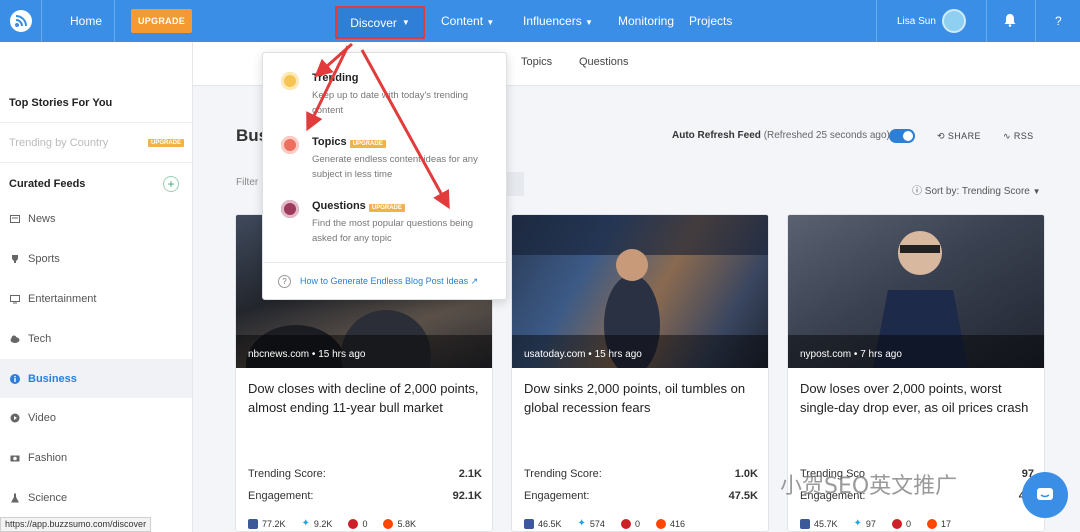 Image resolution: width=1080 pixels, height=532 pixels. Describe the element at coordinates (15, 378) in the screenshot. I see `info-icon` at that location.